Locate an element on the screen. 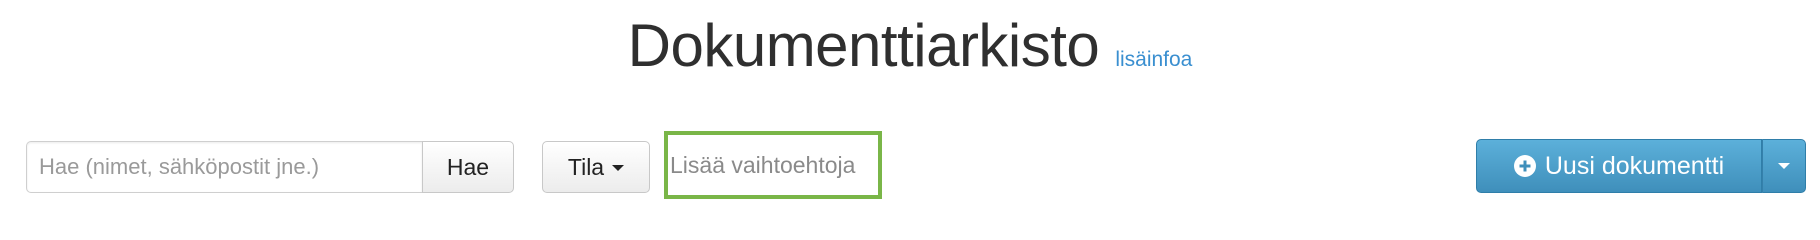 This screenshot has height=240, width=1820. search-input is located at coordinates (224, 167).